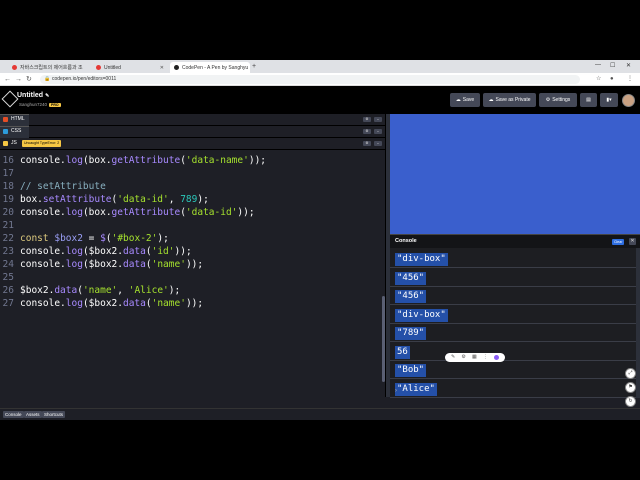 The image size is (640, 480). I want to click on window-close-icon: ✕, so click(628, 65).